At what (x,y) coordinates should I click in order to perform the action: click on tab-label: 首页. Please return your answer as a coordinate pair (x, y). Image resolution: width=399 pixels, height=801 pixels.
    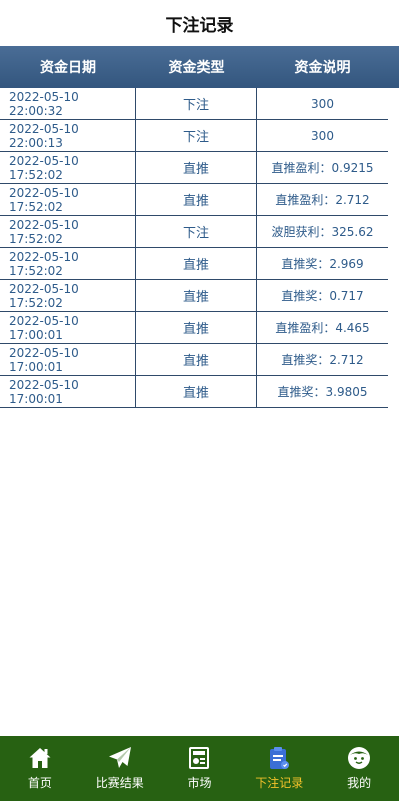
    Looking at the image, I should click on (39, 783).